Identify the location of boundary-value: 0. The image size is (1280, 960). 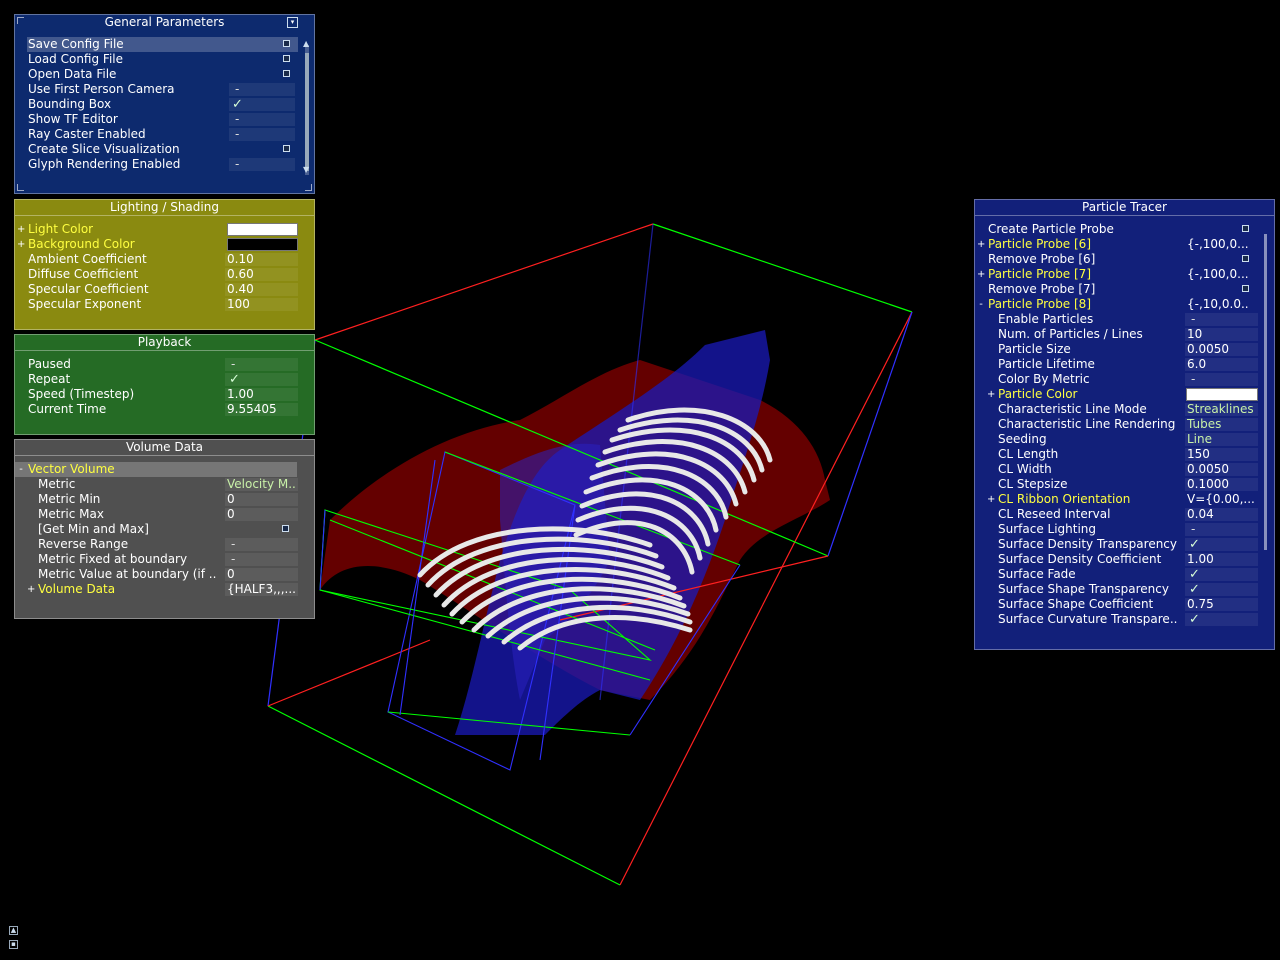
(261, 574).